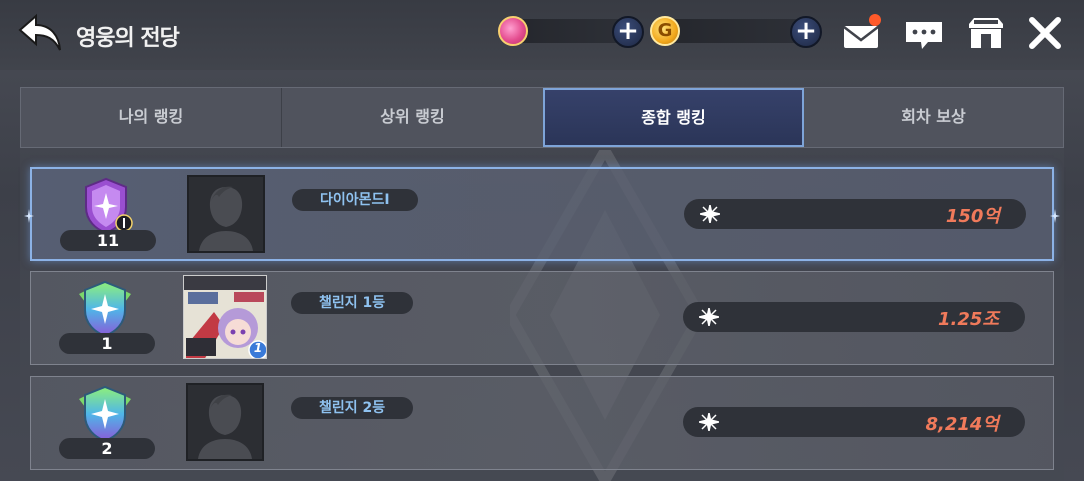  Describe the element at coordinates (806, 32) in the screenshot. I see `add-gold-button: +` at that location.